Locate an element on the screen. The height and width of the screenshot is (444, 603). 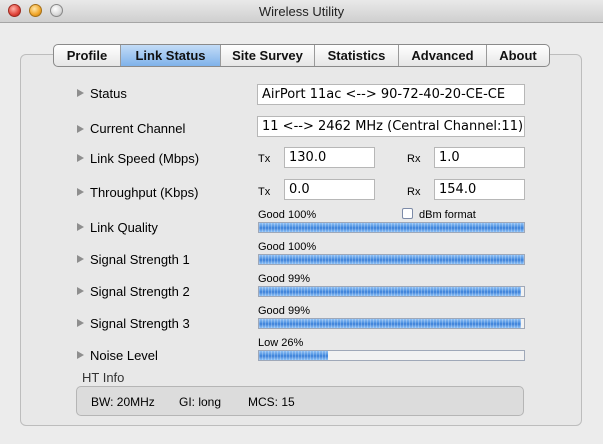
link-speed-tx-label: Tx is located at coordinates (264, 159).